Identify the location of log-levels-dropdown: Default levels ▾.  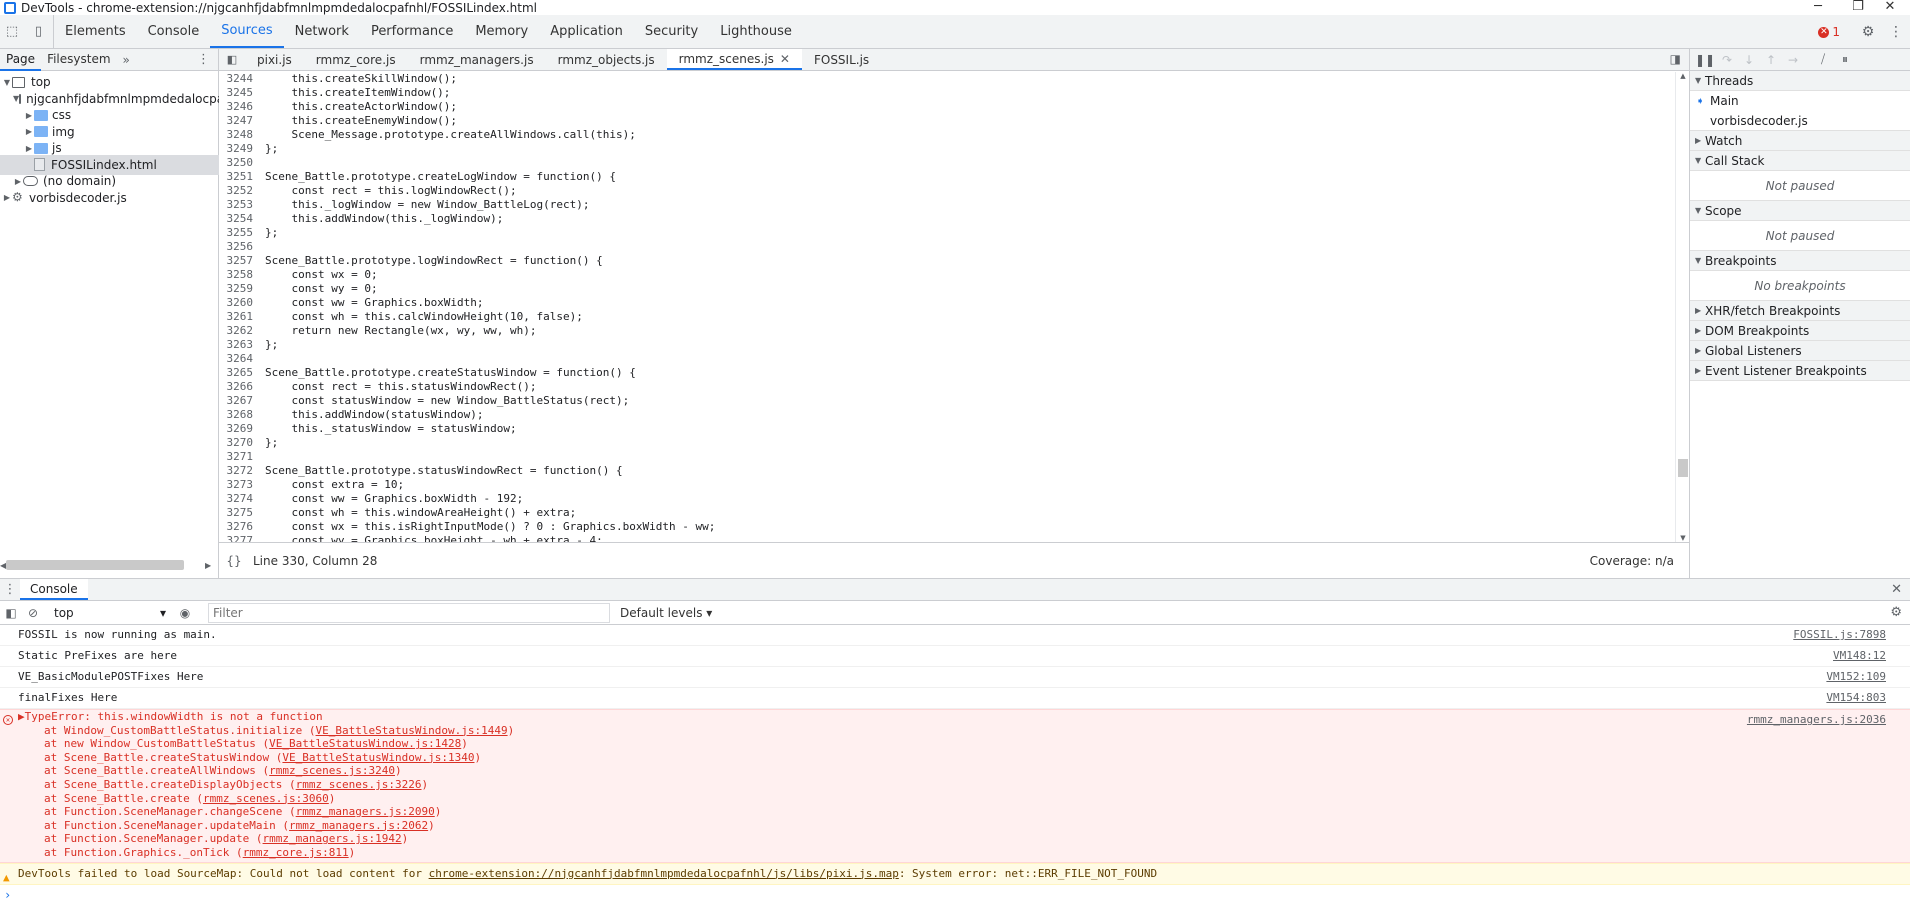
(666, 613).